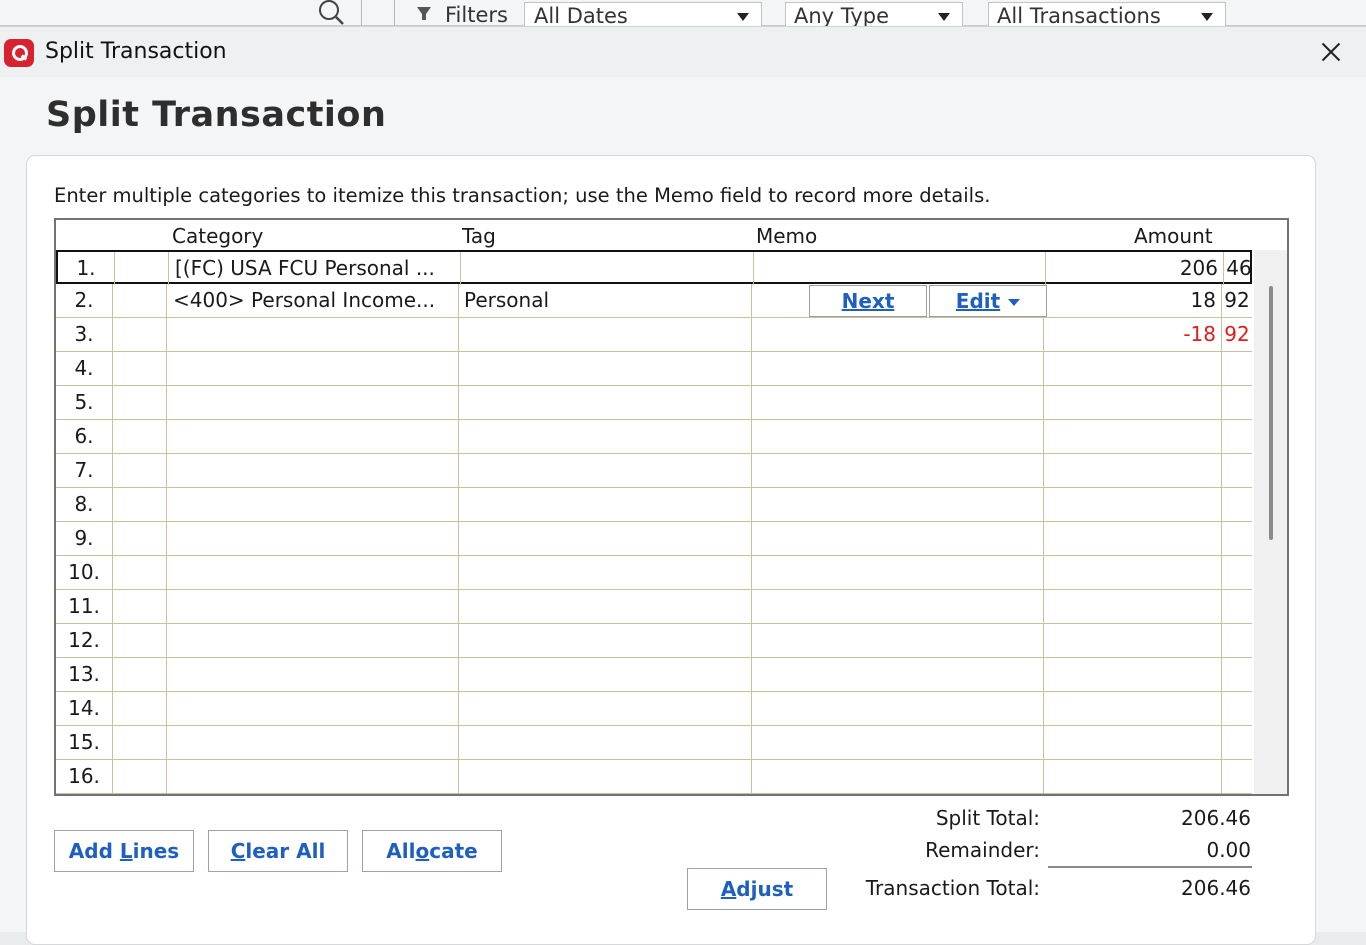 The height and width of the screenshot is (945, 1366). What do you see at coordinates (643, 15) in the screenshot?
I see `dates-dropdown: All Dates` at bounding box center [643, 15].